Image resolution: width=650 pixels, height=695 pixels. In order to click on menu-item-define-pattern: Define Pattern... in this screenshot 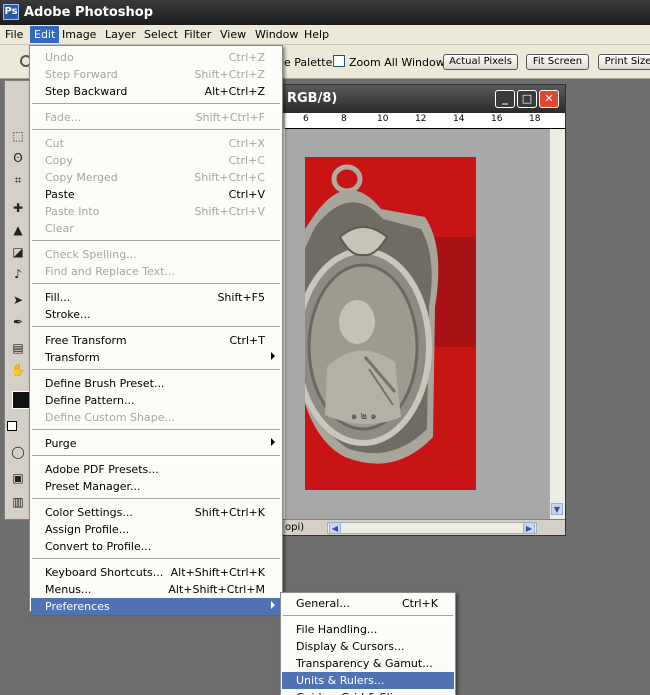, I will do `click(156, 400)`.